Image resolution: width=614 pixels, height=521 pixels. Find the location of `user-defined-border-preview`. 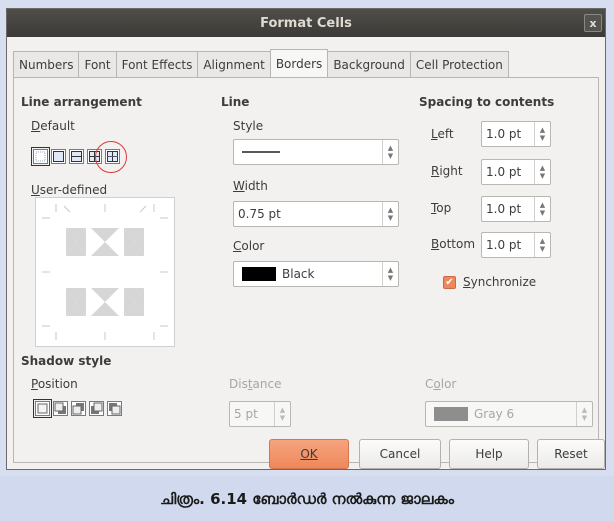

user-defined-border-preview is located at coordinates (105, 272).